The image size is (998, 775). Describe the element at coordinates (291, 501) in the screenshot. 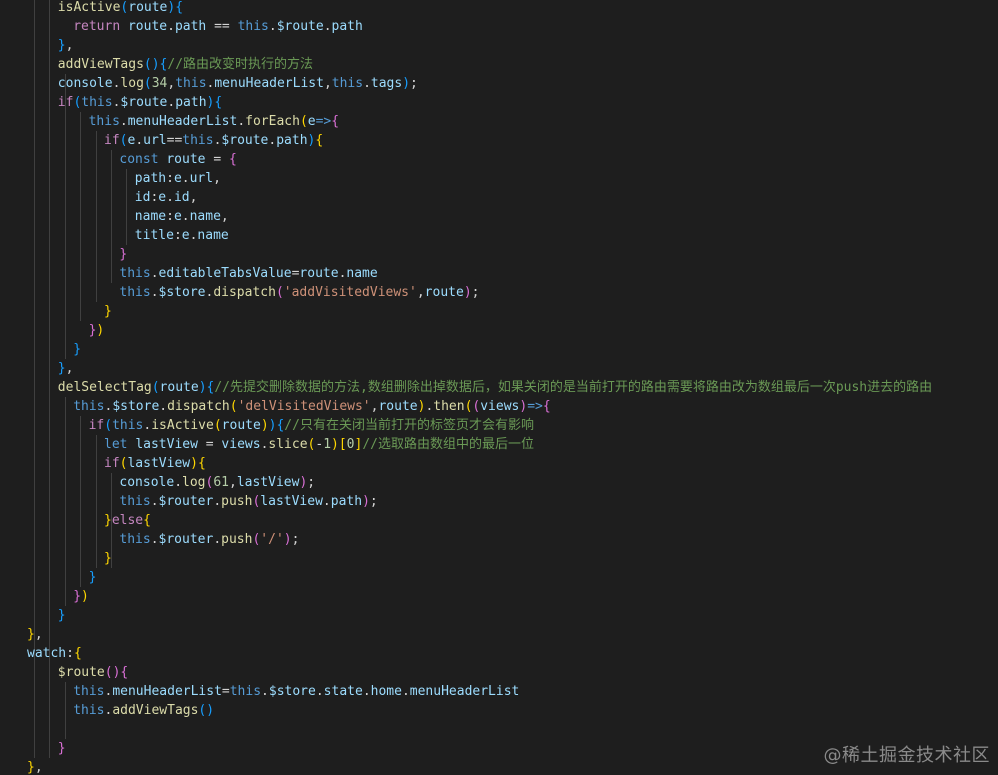

I see `code-token: lastView` at that location.